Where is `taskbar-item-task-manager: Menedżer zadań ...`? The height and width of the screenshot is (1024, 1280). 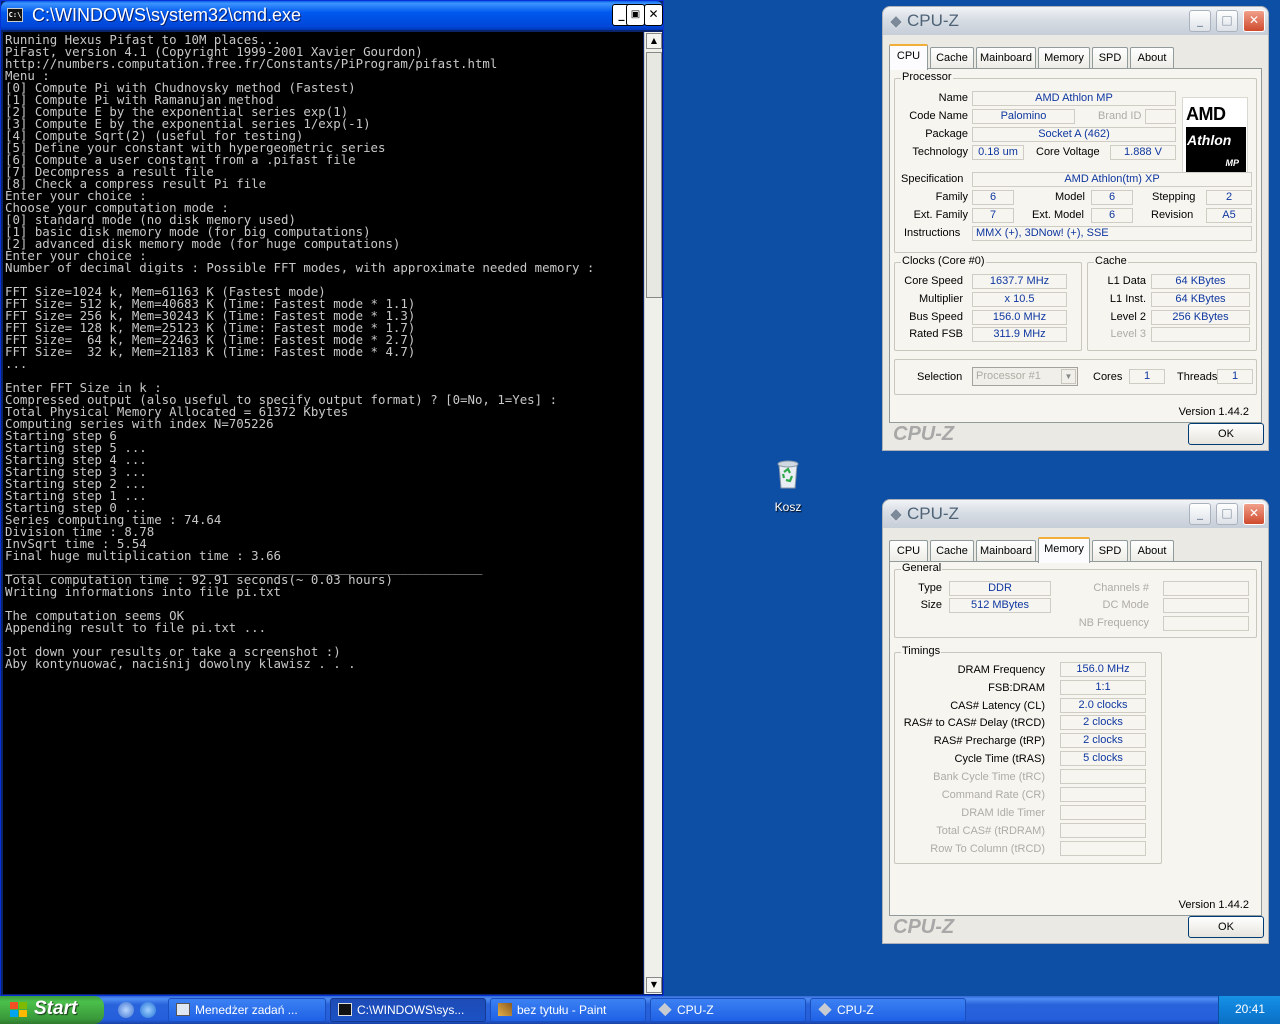
taskbar-item-task-manager: Menedżer zadań ... is located at coordinates (247, 1010).